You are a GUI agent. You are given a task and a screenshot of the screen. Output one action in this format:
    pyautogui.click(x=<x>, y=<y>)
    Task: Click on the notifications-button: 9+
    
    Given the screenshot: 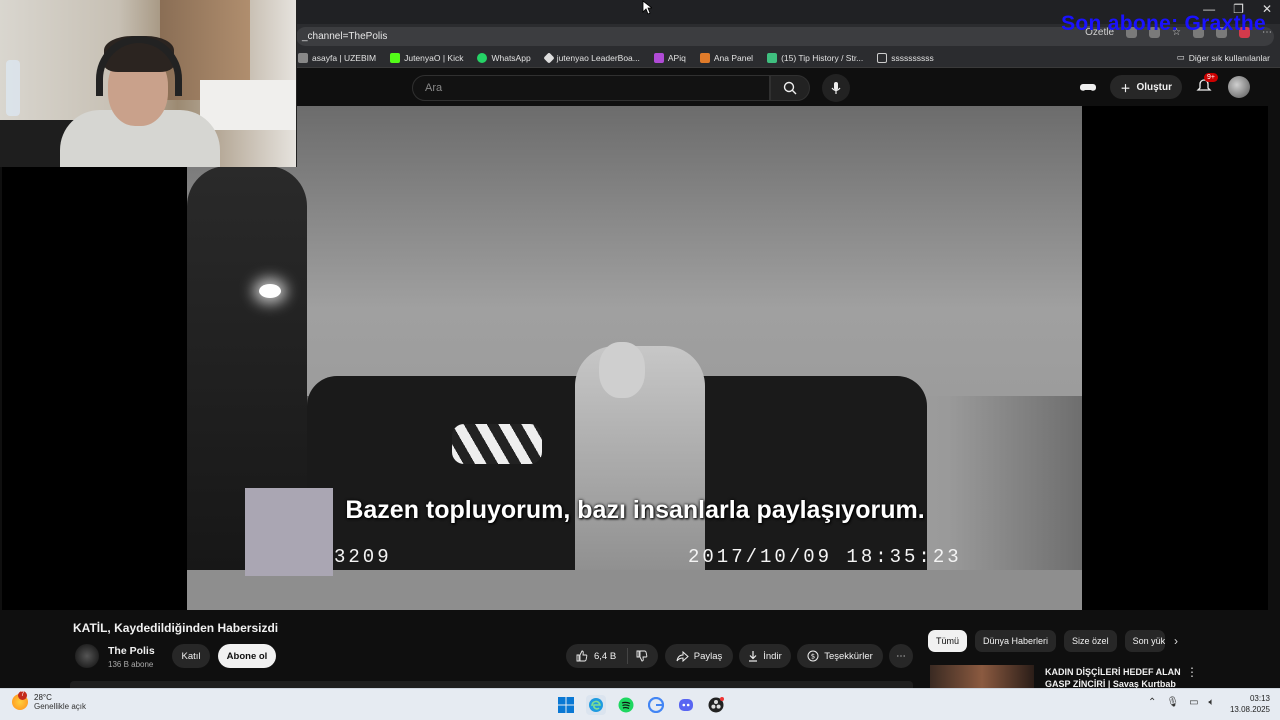 What is the action you would take?
    pyautogui.click(x=1207, y=84)
    